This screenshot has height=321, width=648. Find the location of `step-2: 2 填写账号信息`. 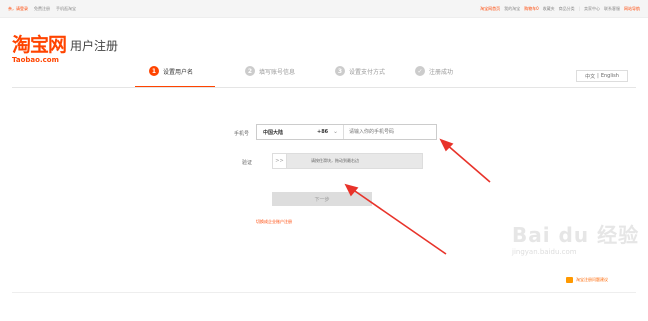

step-2: 2 填写账号信息 is located at coordinates (270, 71).